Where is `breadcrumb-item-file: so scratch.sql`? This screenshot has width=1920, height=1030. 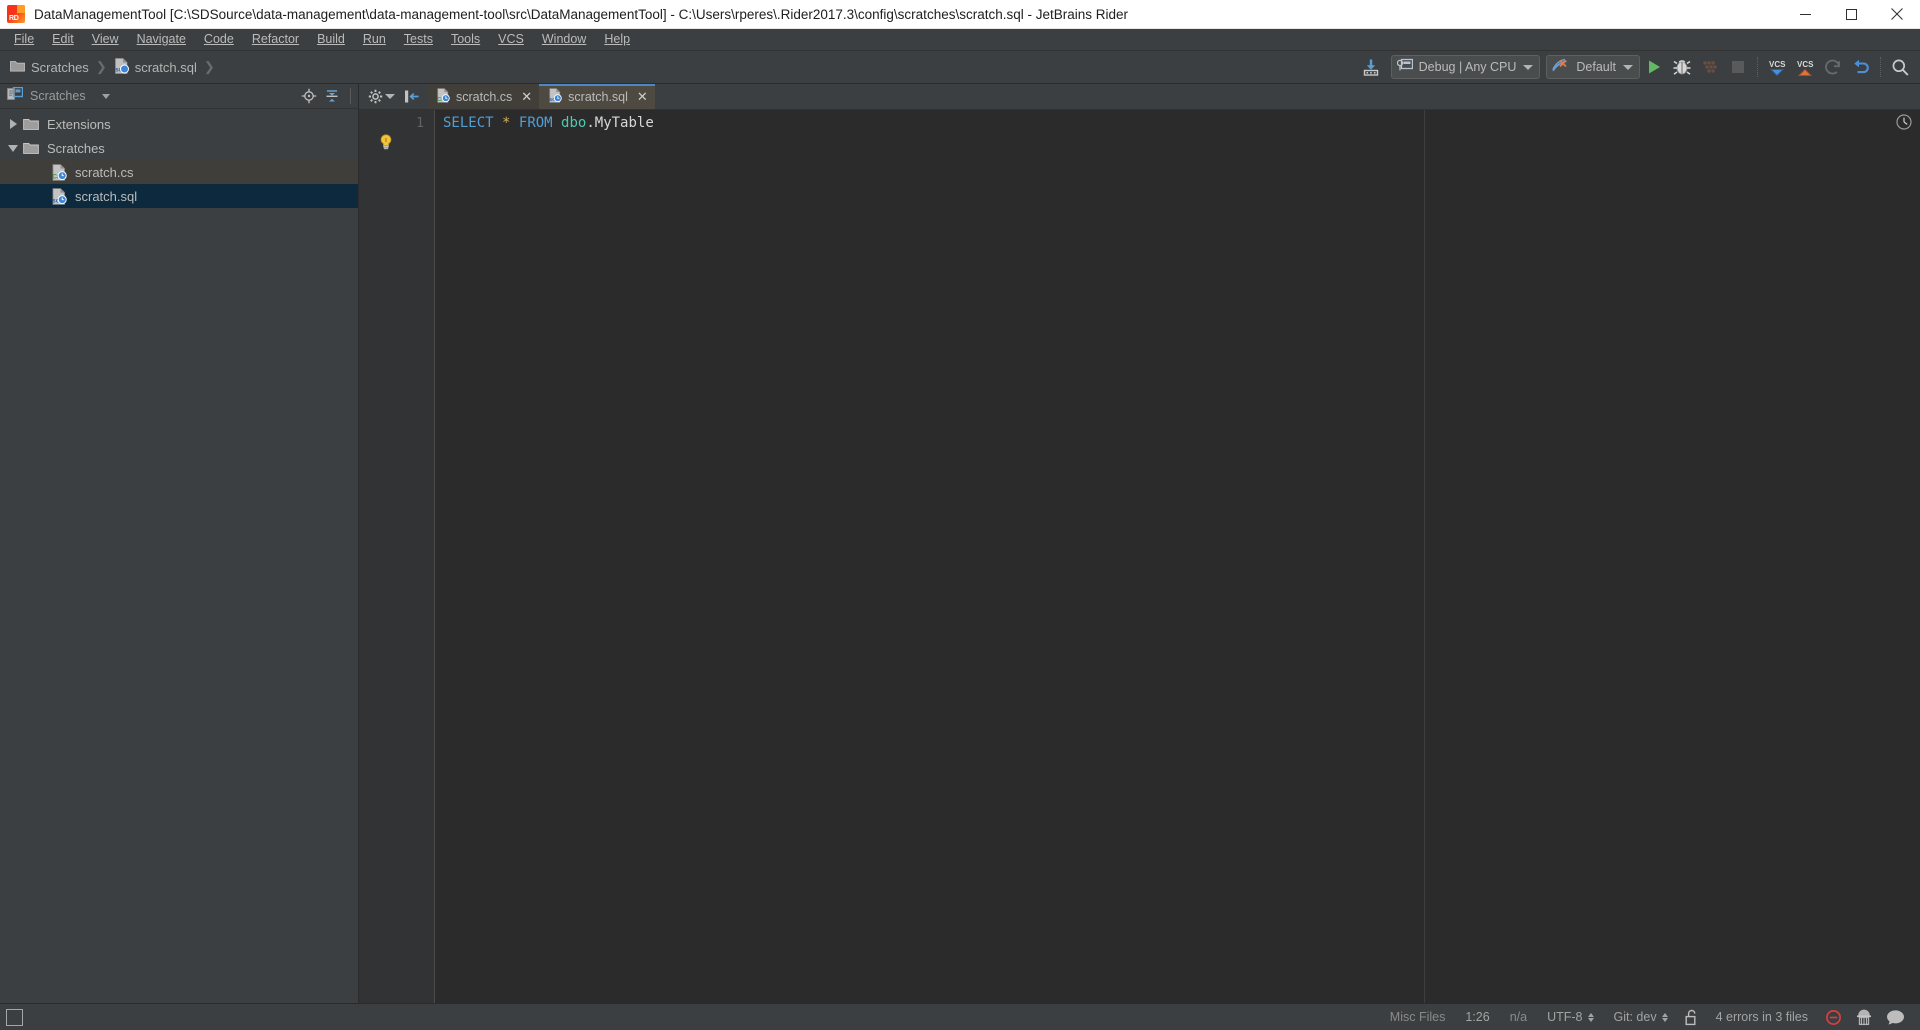
breadcrumb-item-file: so scratch.sql is located at coordinates (155, 67).